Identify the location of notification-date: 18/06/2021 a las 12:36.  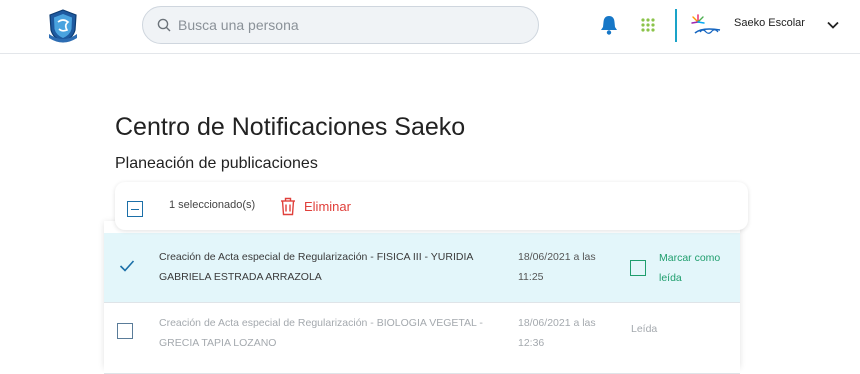
(557, 333).